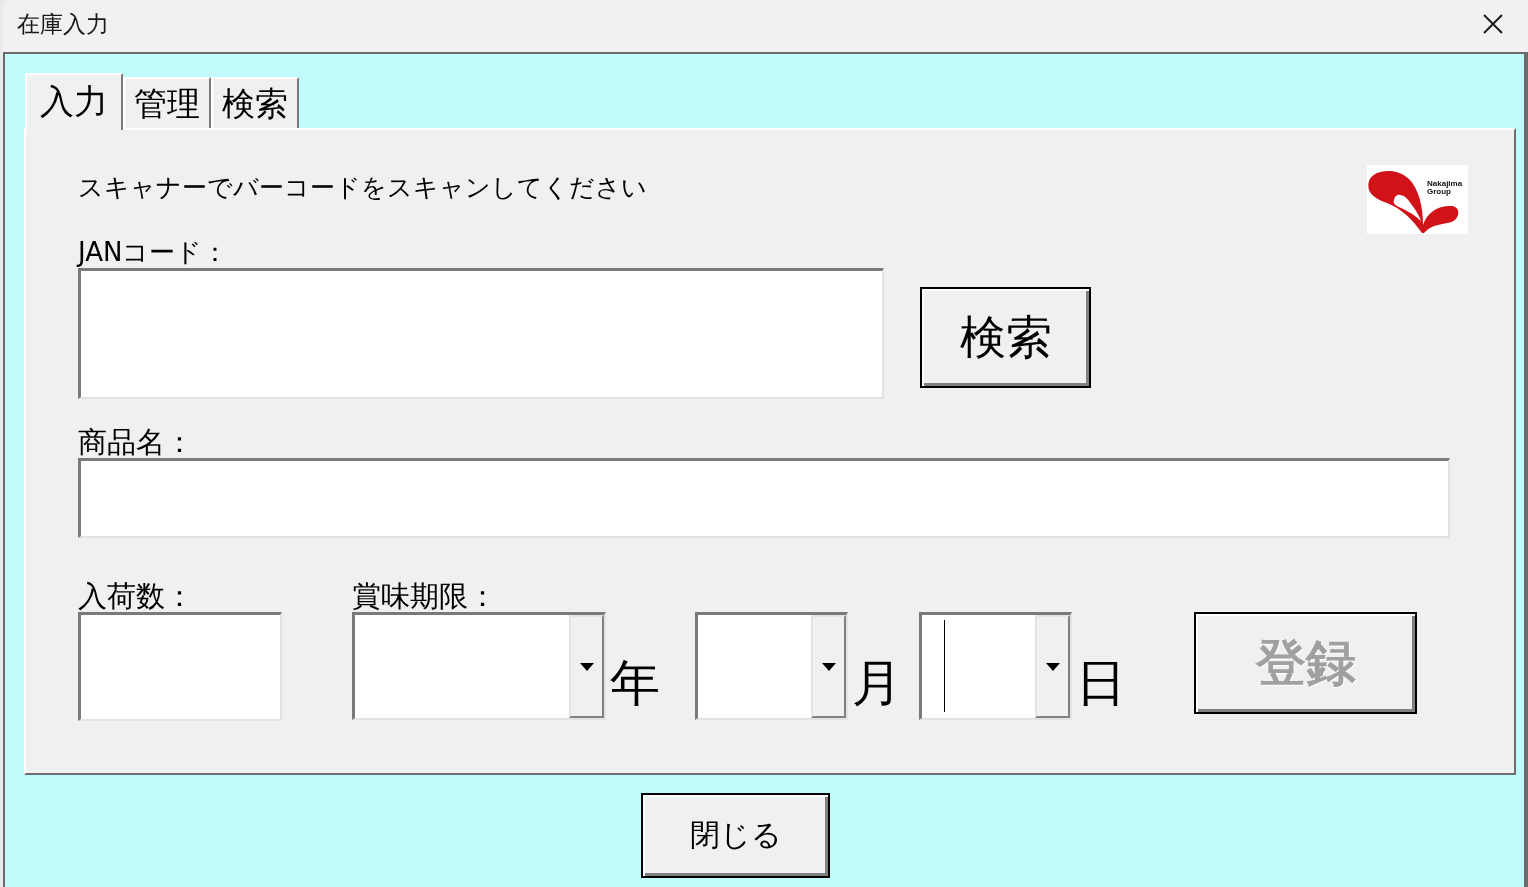  I want to click on close-icon, so click(1493, 24).